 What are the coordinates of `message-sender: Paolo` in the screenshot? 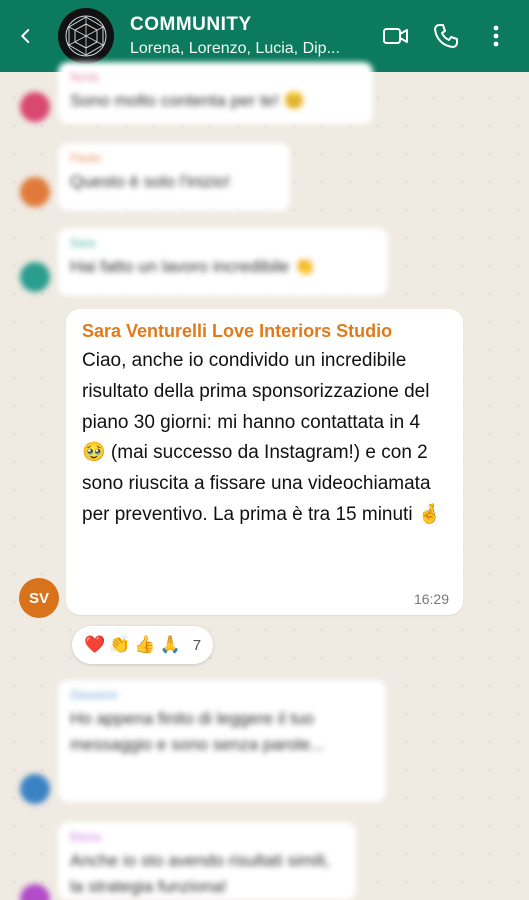 It's located at (85, 158).